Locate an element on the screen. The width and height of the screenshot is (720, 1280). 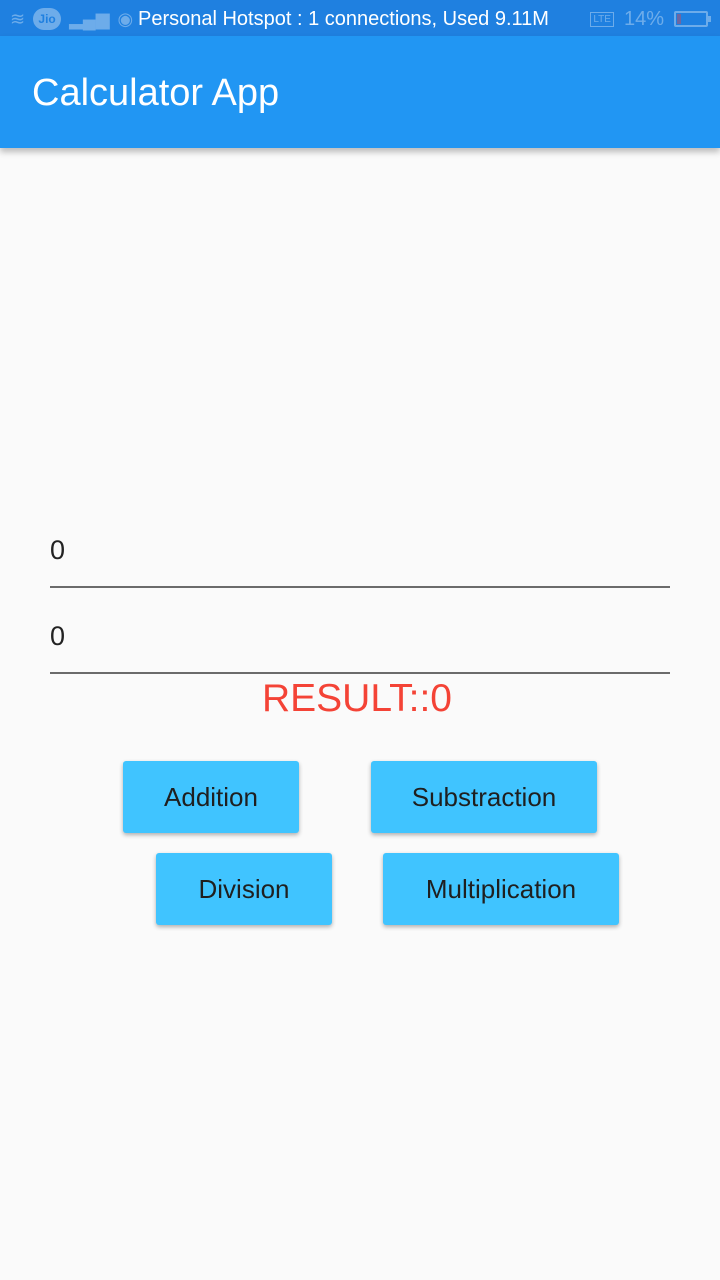
battery-percent: 14% is located at coordinates (643, 18).